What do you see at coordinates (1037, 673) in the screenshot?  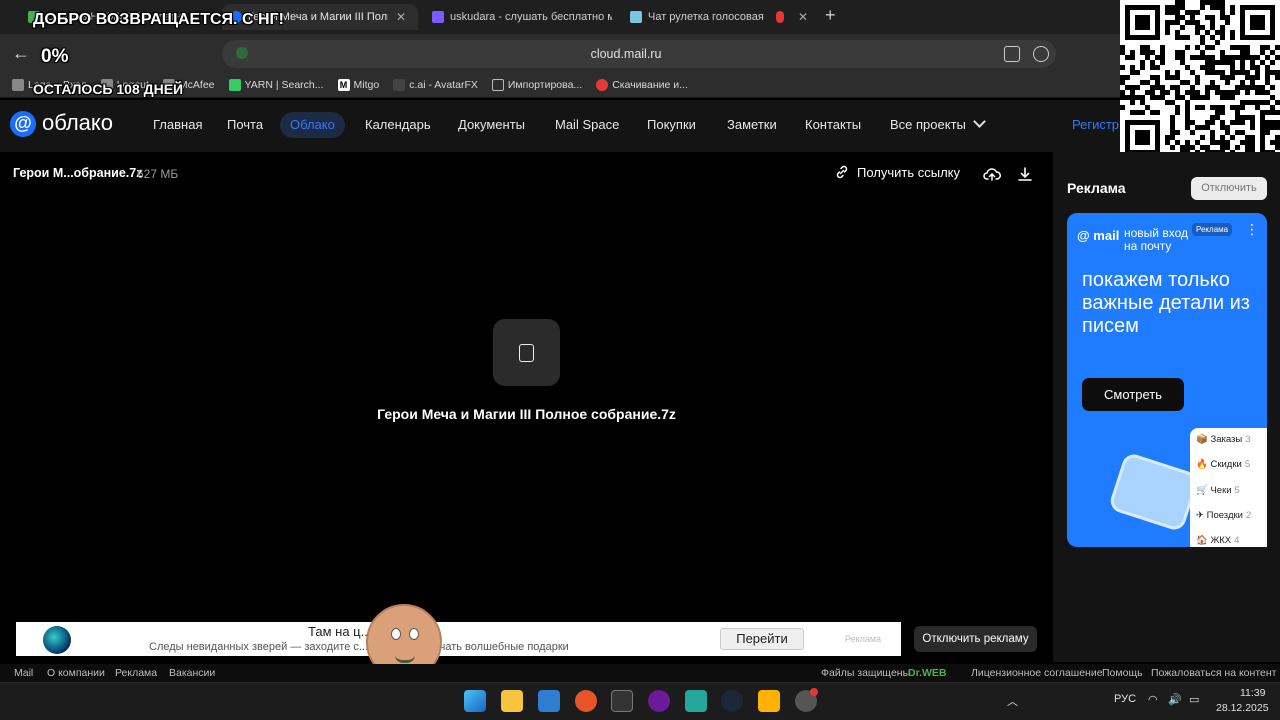 I see `footer-link-license: Лицензионное соглашение` at bounding box center [1037, 673].